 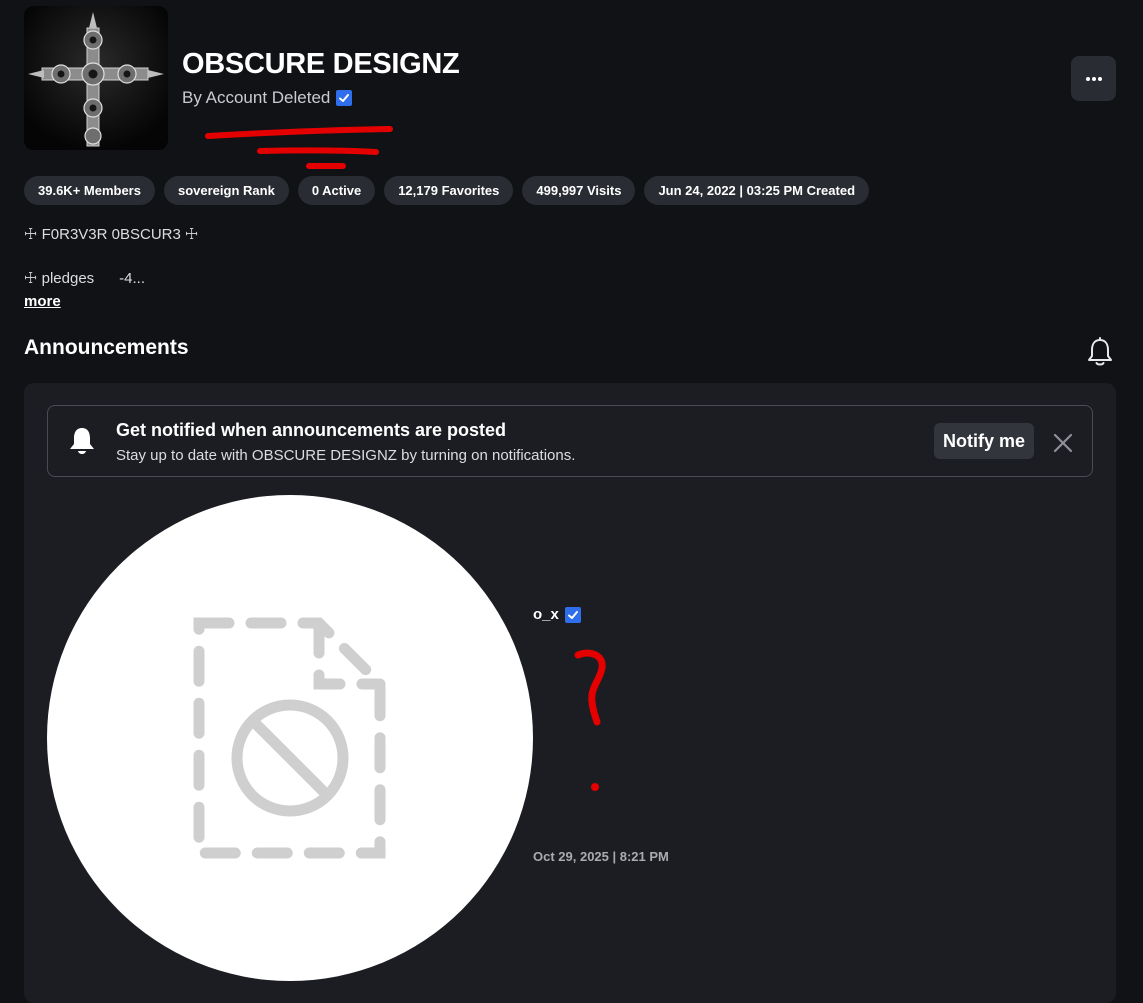 I want to click on gothic-cross-icon, so click(x=96, y=78).